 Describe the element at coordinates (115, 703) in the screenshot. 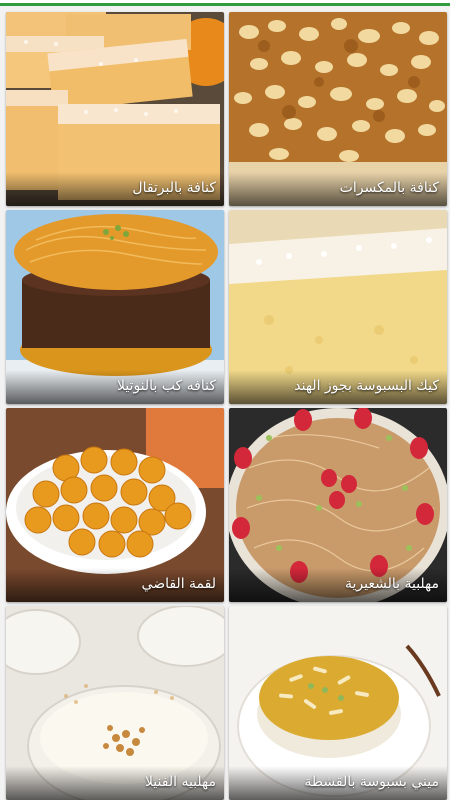

I see `recipe-card-vanilla-muhallabia: مهلبيه الفنيلا` at that location.